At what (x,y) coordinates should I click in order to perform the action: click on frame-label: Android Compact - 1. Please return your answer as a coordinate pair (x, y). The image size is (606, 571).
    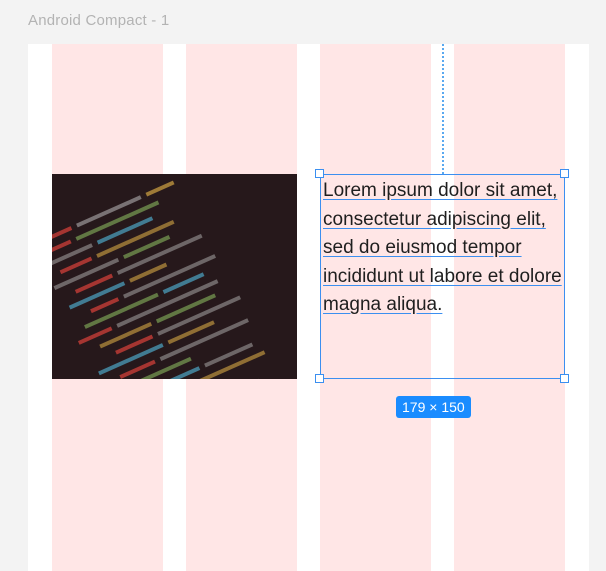
    Looking at the image, I should click on (98, 20).